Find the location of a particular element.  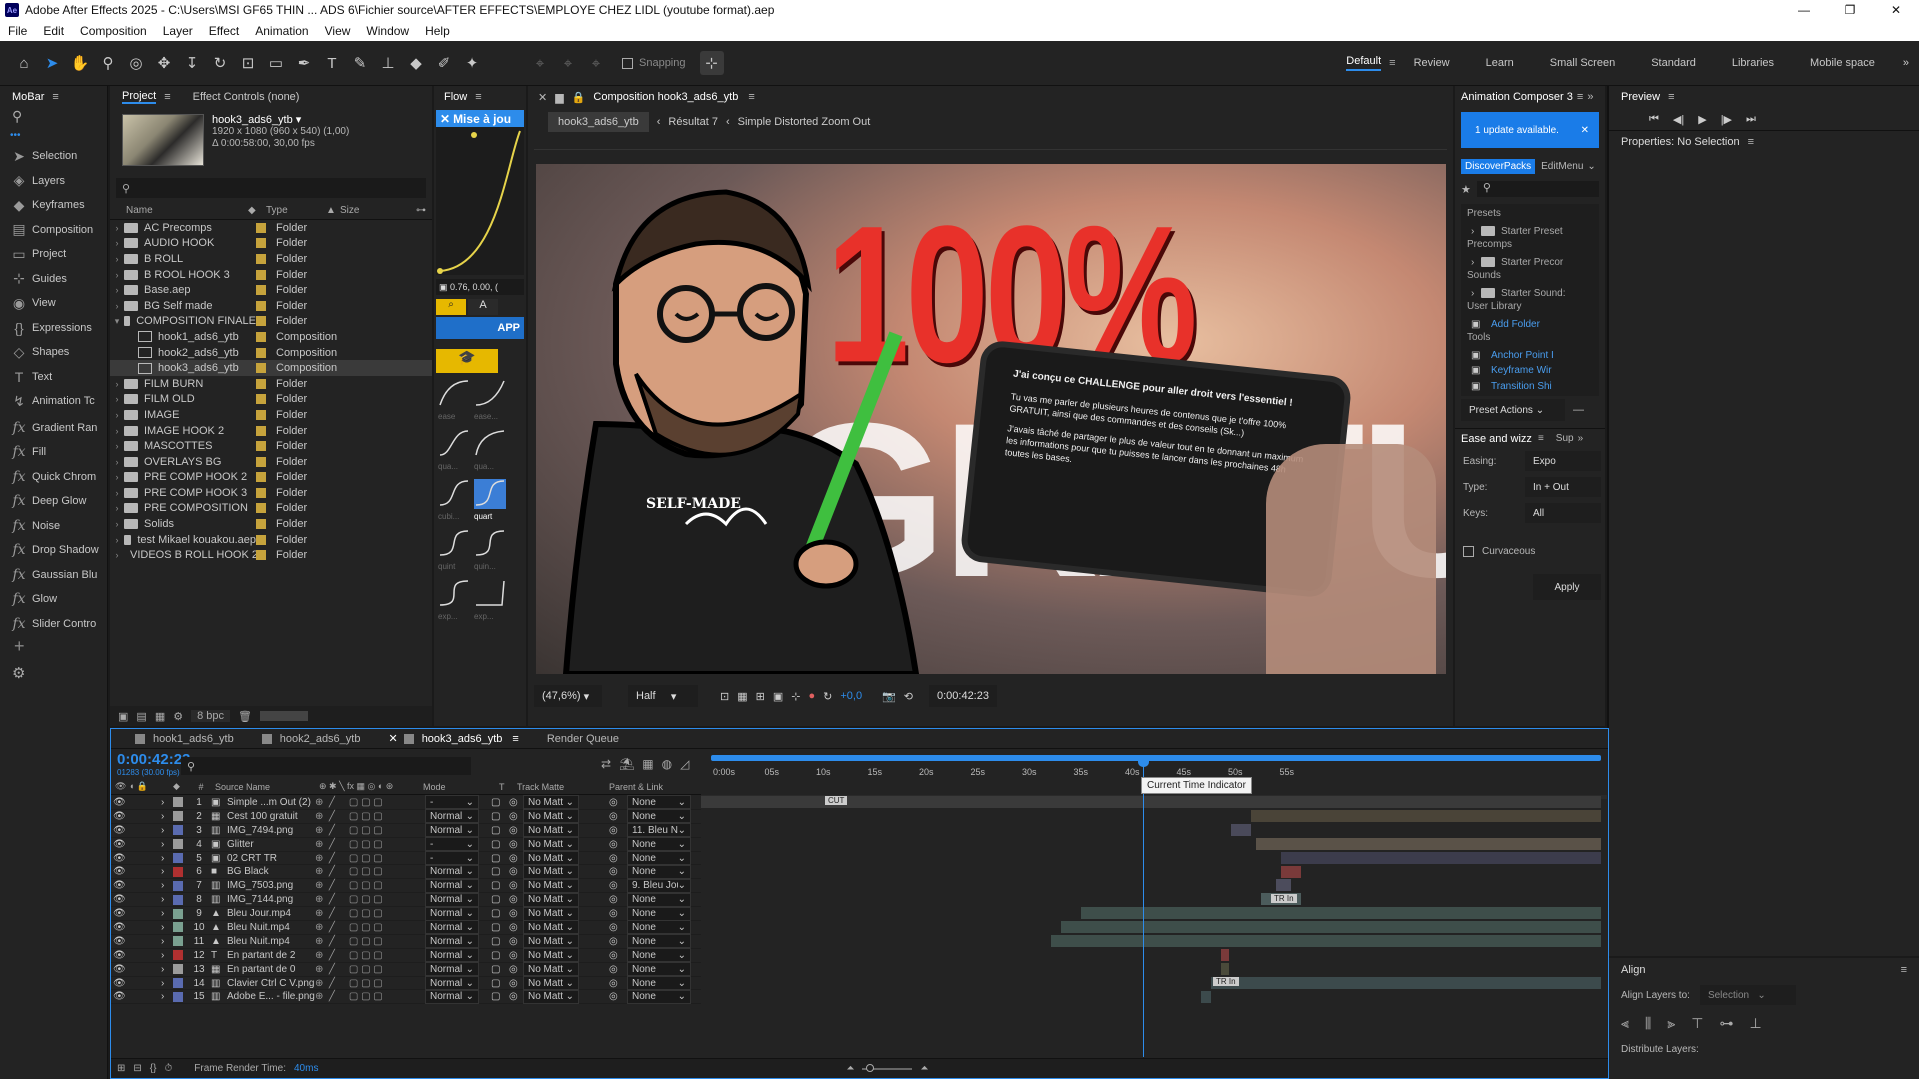

project-item: › PRE COMP HOOK 3 Folder is located at coordinates (271, 493).